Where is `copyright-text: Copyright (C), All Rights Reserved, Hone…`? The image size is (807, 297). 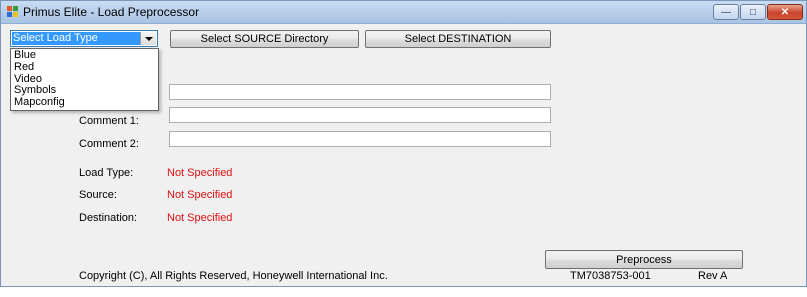 copyright-text: Copyright (C), All Rights Reserved, Hone… is located at coordinates (233, 276).